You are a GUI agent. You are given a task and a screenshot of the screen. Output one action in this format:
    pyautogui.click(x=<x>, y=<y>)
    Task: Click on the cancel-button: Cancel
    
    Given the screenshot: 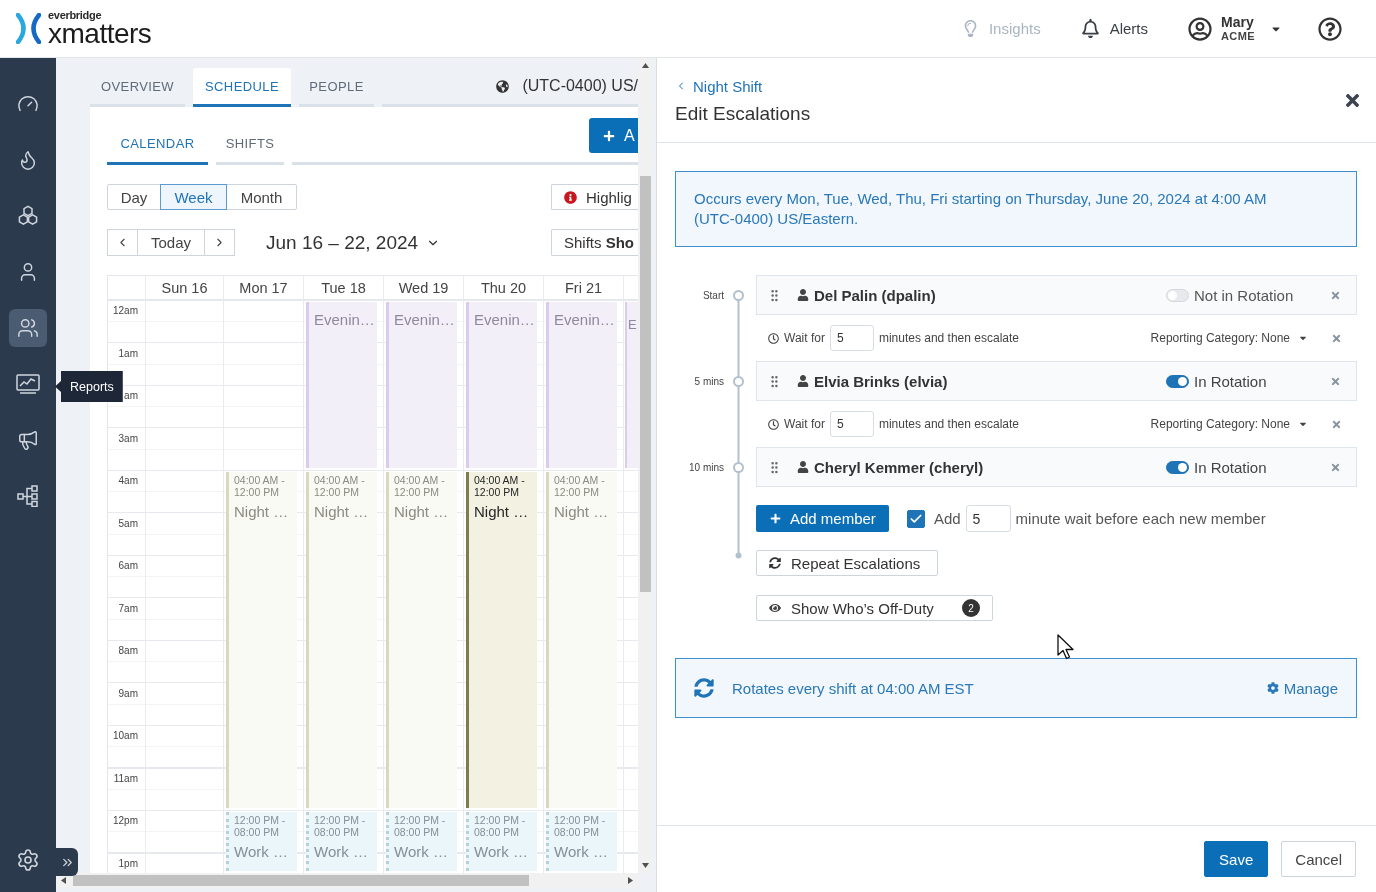 What is the action you would take?
    pyautogui.click(x=1318, y=859)
    